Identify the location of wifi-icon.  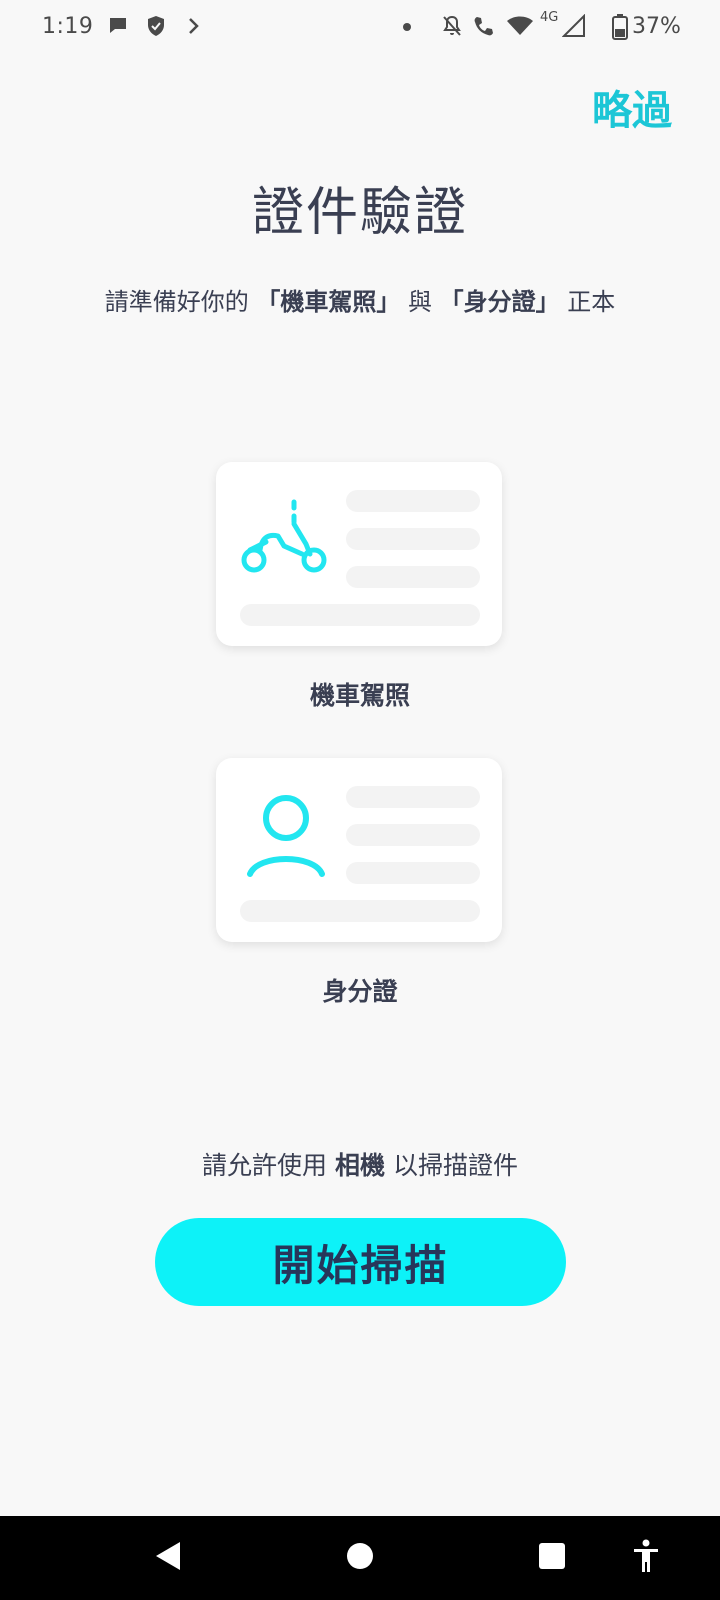
(520, 25).